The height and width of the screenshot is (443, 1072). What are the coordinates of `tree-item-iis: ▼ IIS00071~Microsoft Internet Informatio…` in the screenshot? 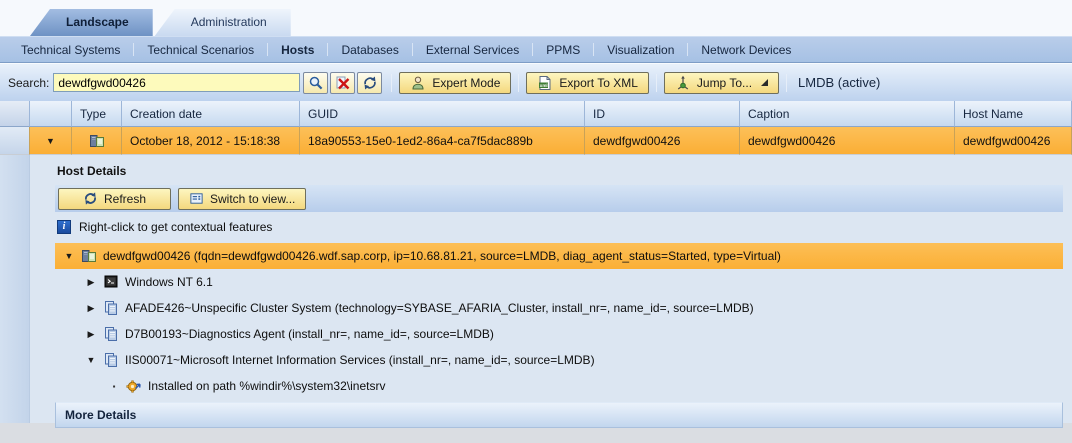 It's located at (559, 360).